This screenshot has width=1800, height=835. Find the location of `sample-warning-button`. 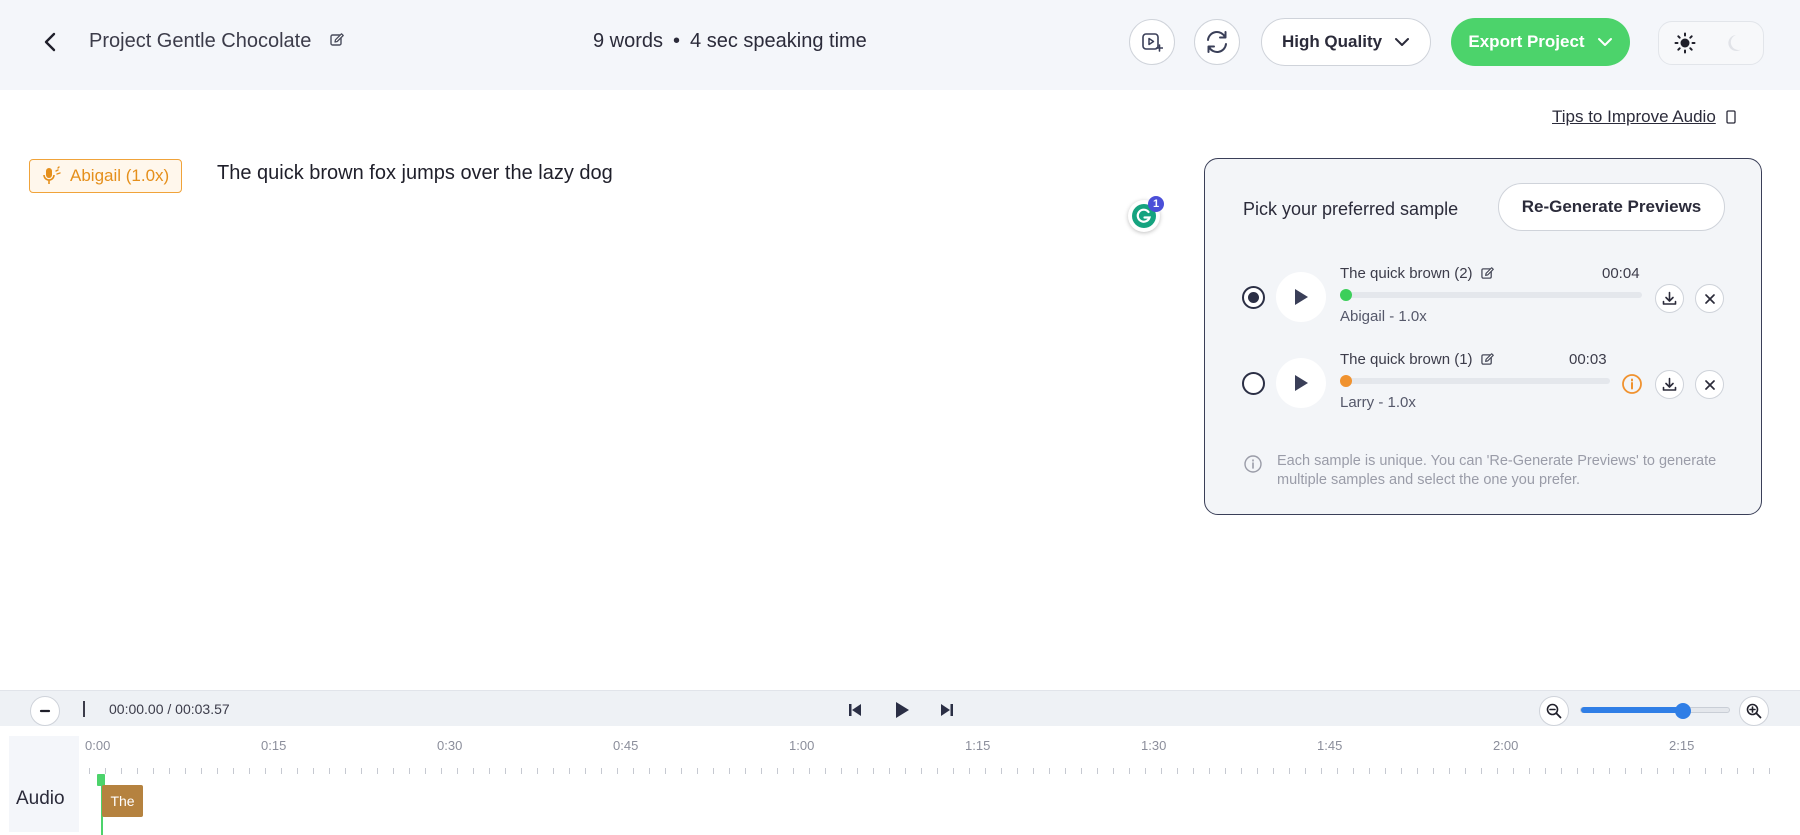

sample-warning-button is located at coordinates (1632, 386).